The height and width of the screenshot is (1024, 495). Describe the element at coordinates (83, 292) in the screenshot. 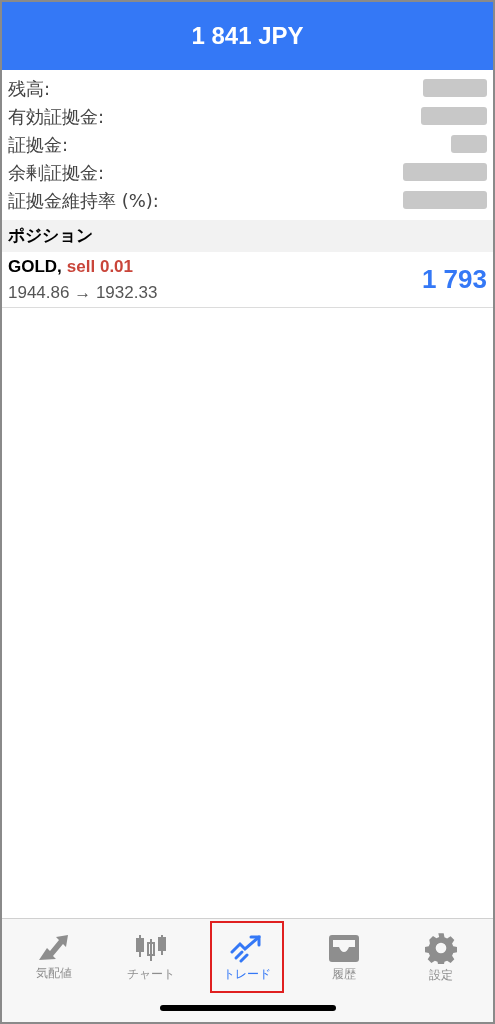

I see `position-prices: 1944.86 → 1932.33` at that location.